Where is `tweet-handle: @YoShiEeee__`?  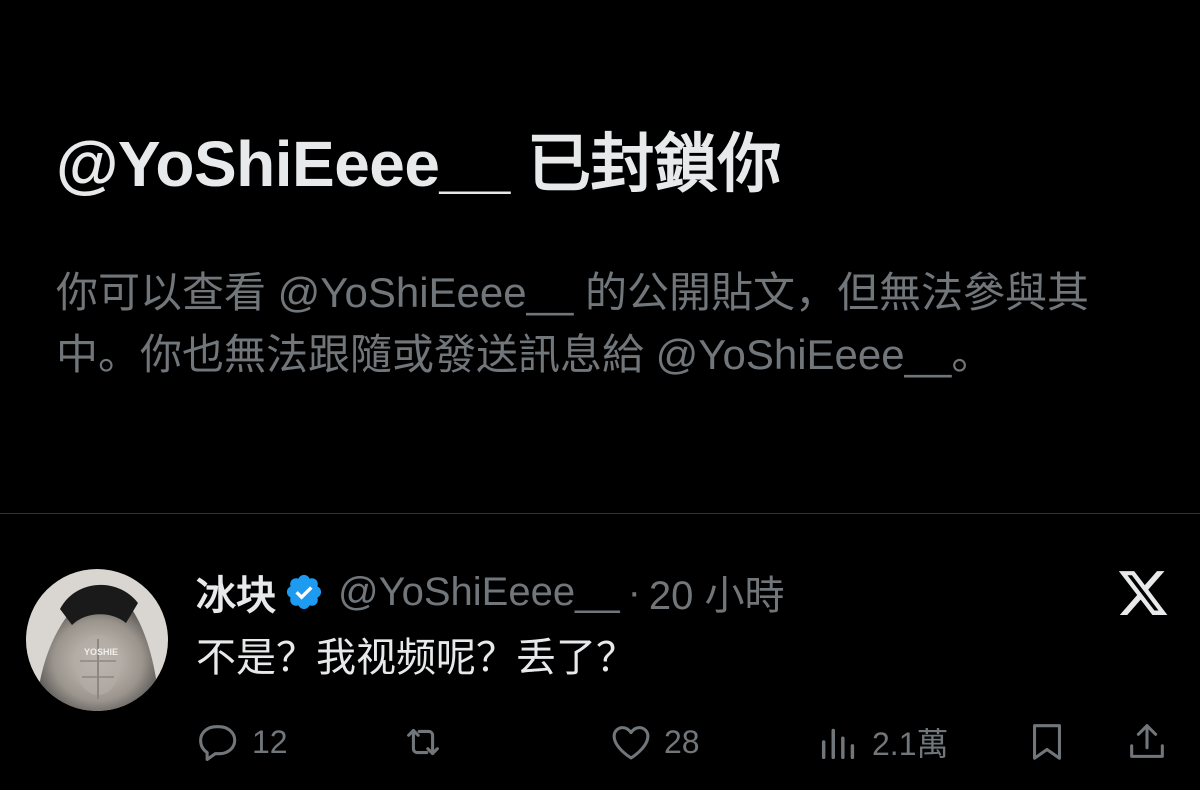
tweet-handle: @YoShiEeee__ is located at coordinates (479, 592).